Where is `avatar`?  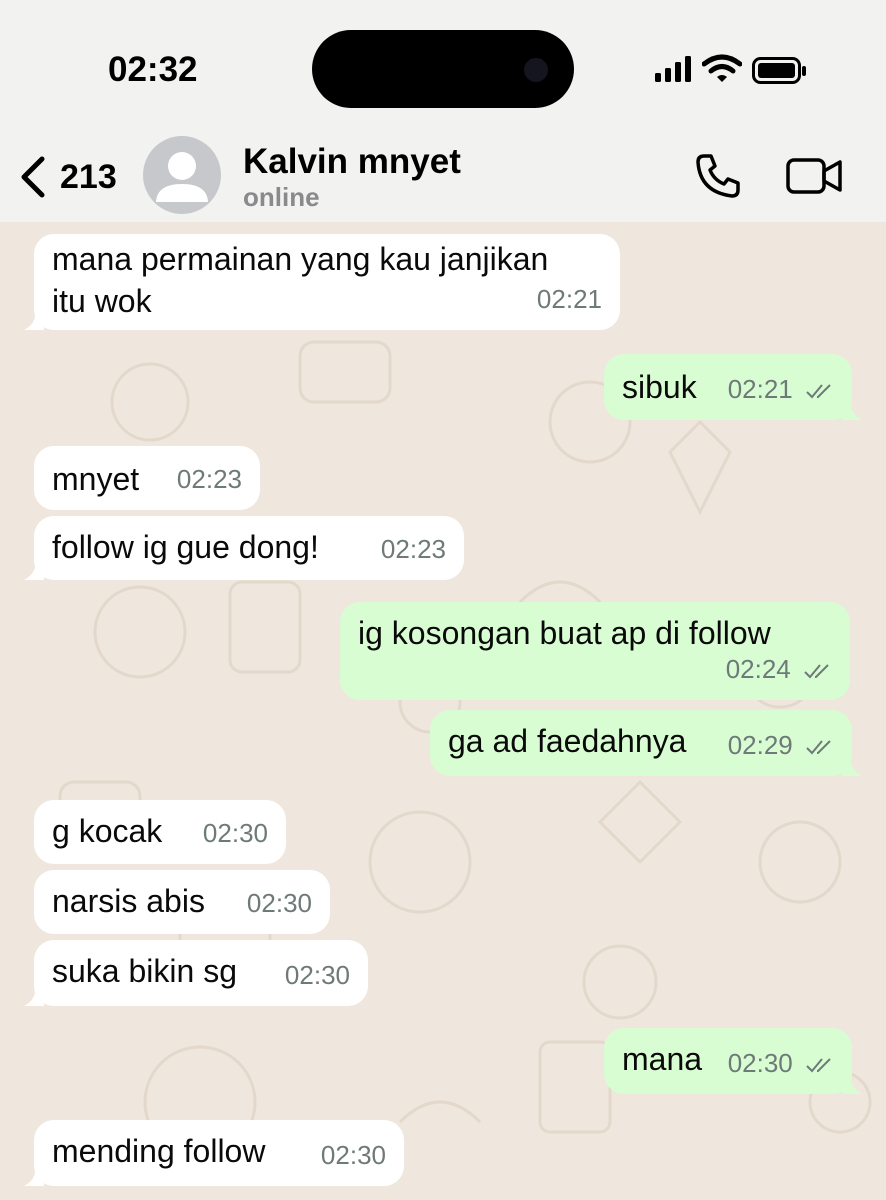 avatar is located at coordinates (182, 175).